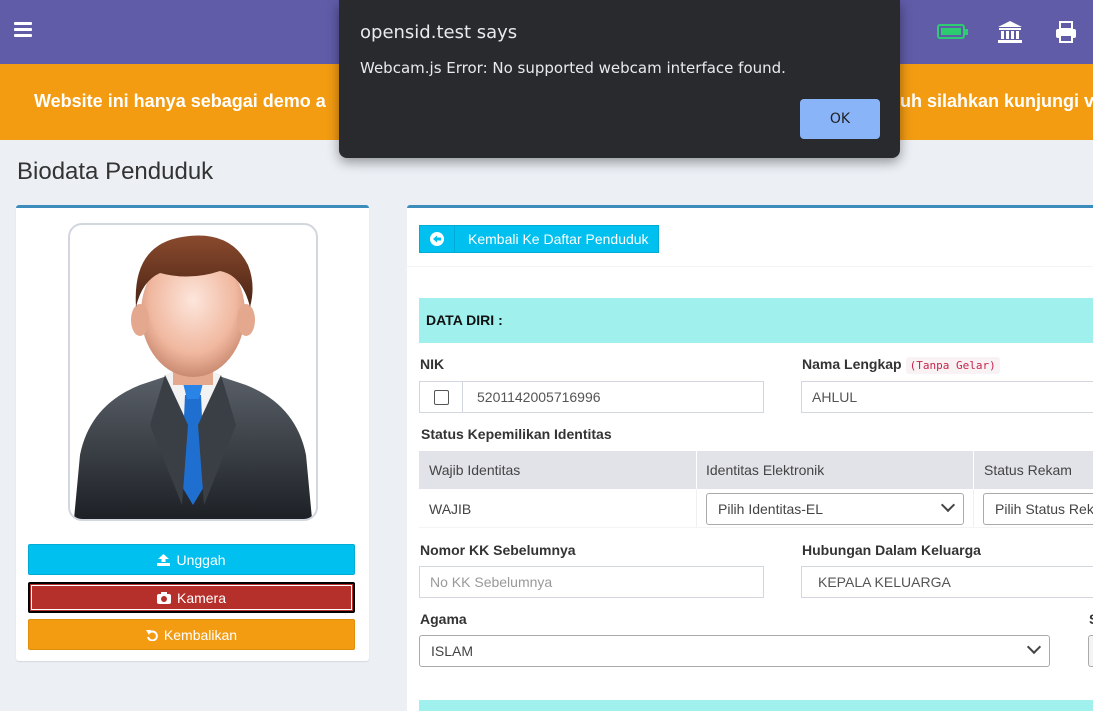 The width and height of the screenshot is (1093, 711). Describe the element at coordinates (952, 31) in the screenshot. I see `battery-icon` at that location.